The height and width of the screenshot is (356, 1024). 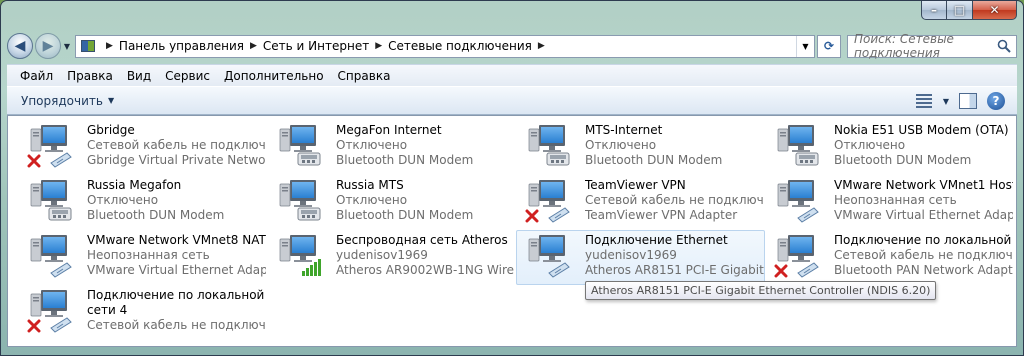 What do you see at coordinates (996, 101) in the screenshot?
I see `help-icon: ?` at bounding box center [996, 101].